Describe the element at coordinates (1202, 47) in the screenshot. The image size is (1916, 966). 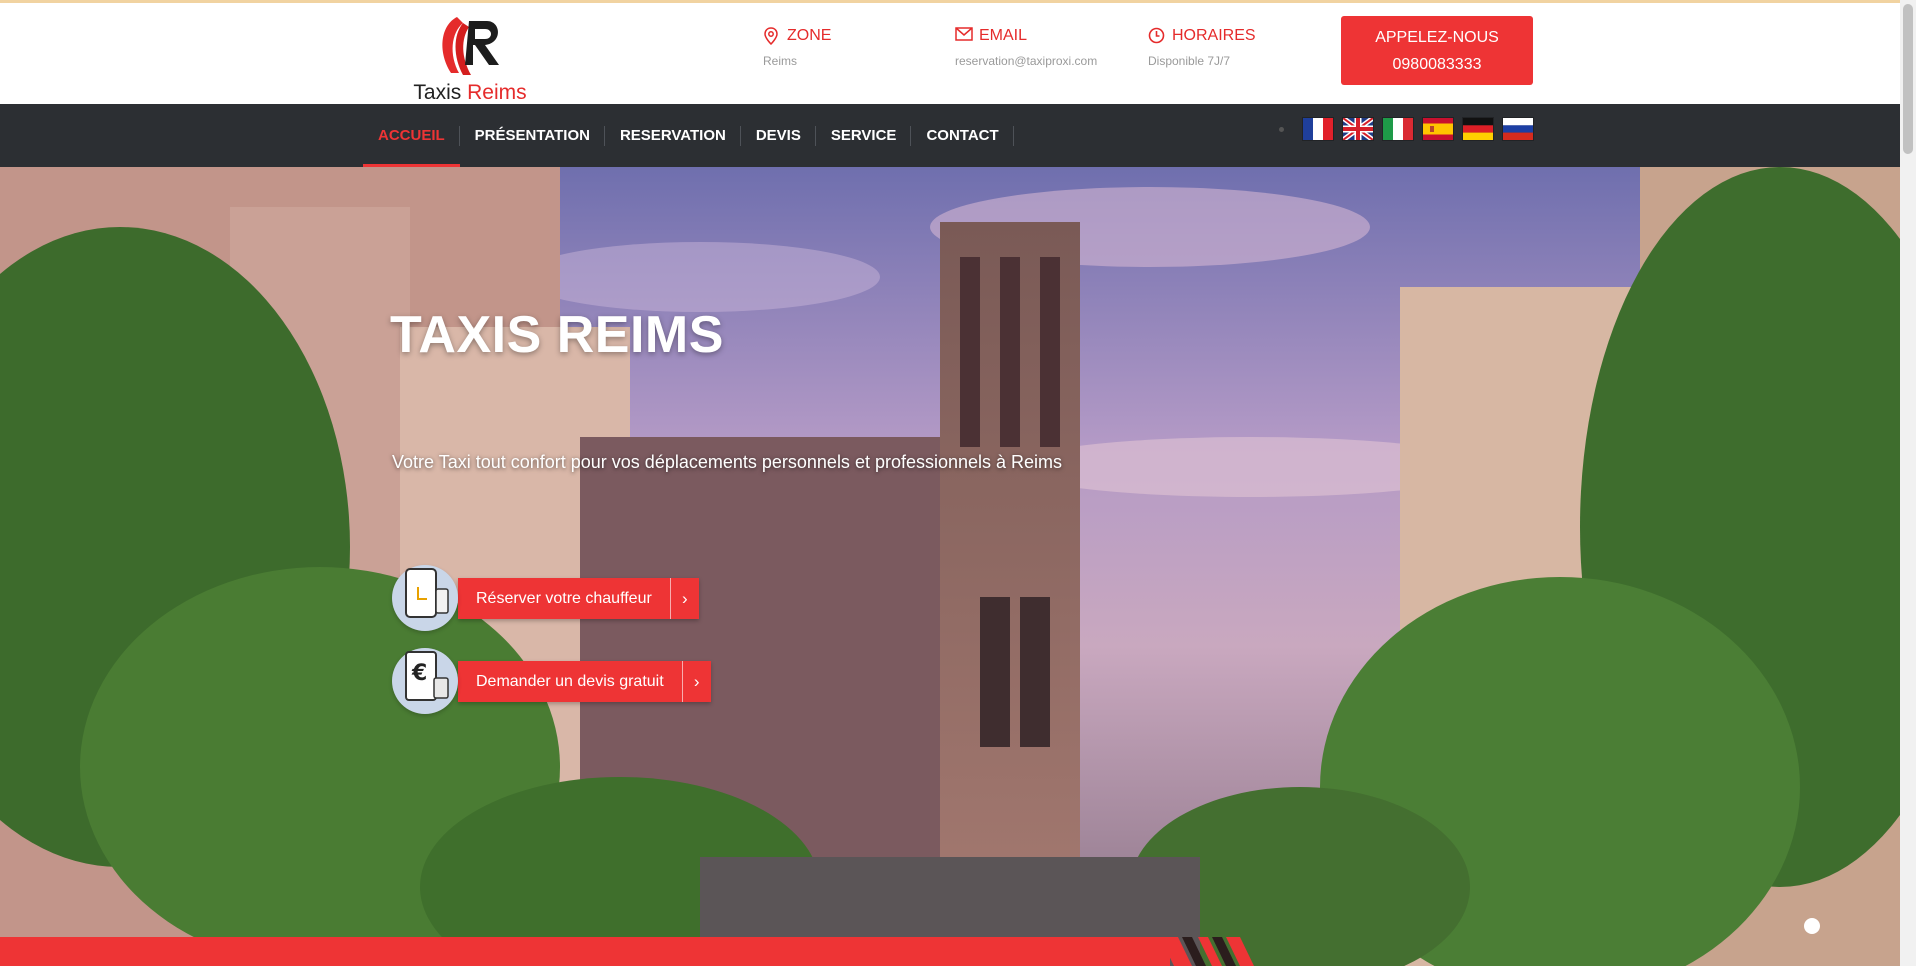
I see `hours-info: HORAIRES Disponible 7J/7` at that location.